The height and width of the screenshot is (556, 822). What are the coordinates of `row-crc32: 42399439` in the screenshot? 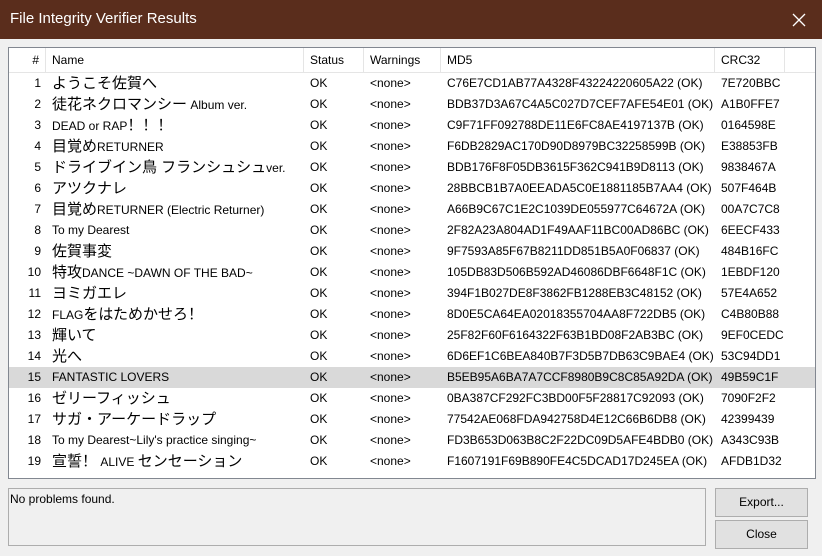 It's located at (748, 419).